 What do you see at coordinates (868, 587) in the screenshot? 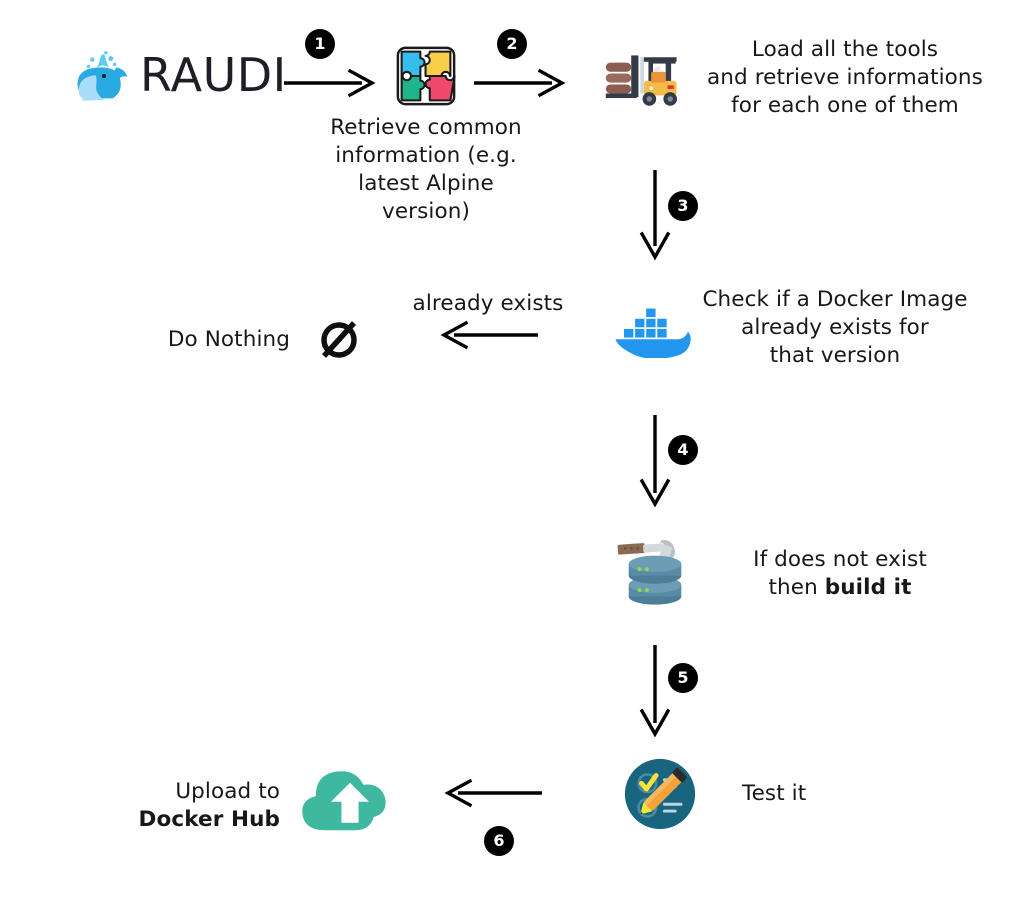
I see `build-caption-bold: build it` at bounding box center [868, 587].